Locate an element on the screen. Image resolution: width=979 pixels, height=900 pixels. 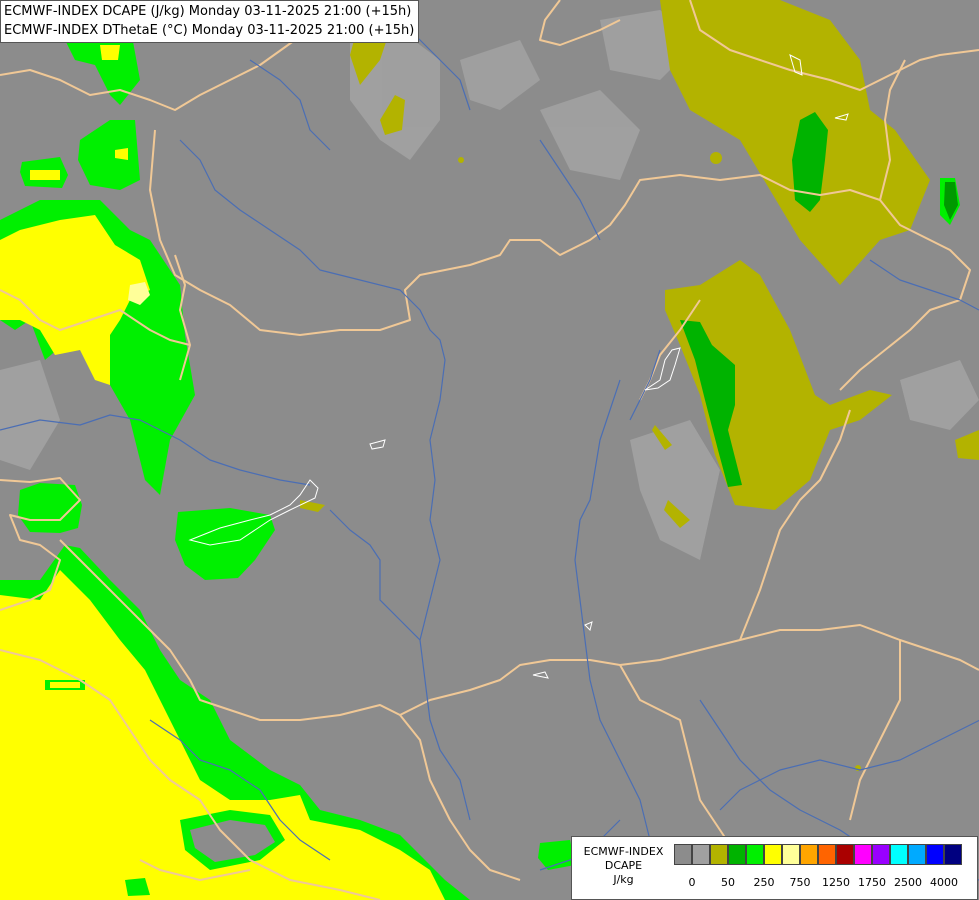
legend-tick-label: 250 is located at coordinates (764, 882).